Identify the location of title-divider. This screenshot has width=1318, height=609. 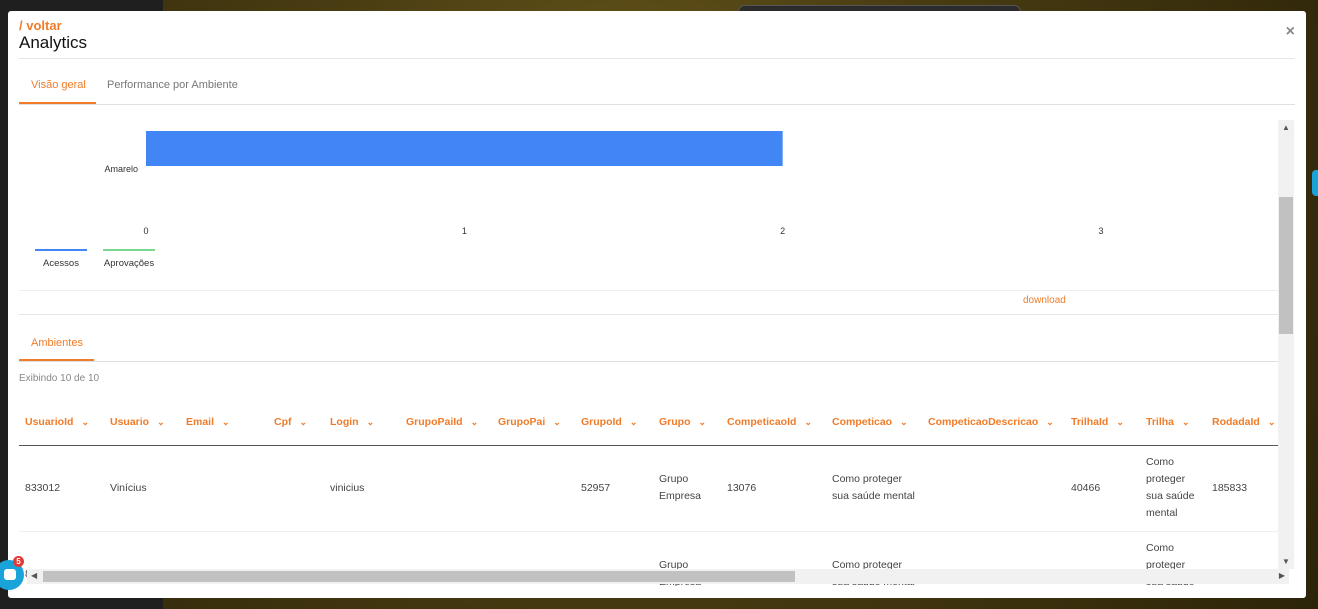
(657, 58).